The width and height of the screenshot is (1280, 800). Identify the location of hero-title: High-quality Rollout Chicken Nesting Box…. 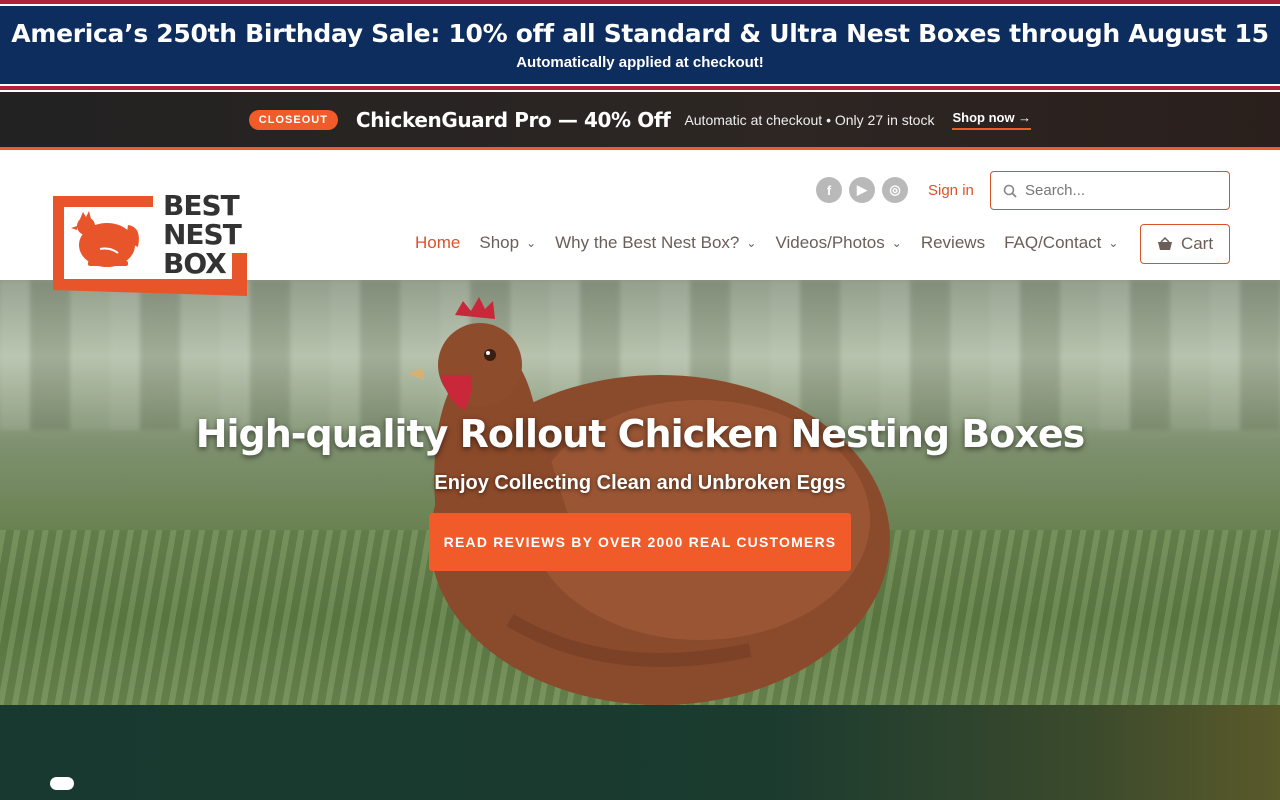
(640, 434).